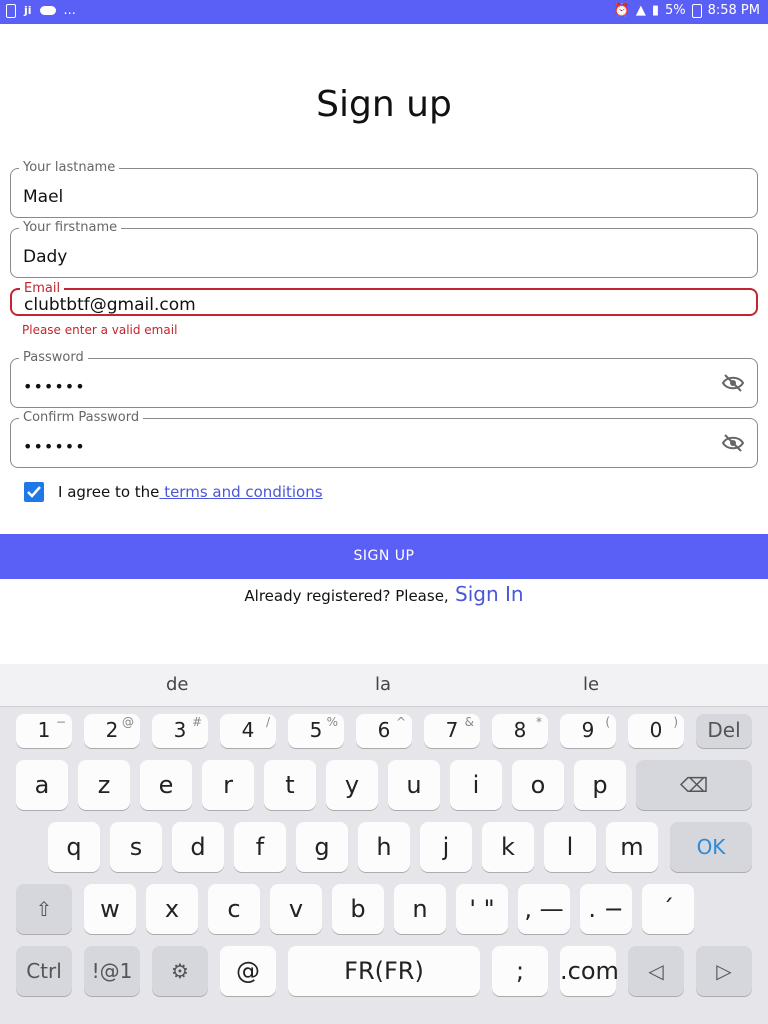 This screenshot has width=768, height=1024. I want to click on lastname-field: Your lastname Mael, so click(384, 189).